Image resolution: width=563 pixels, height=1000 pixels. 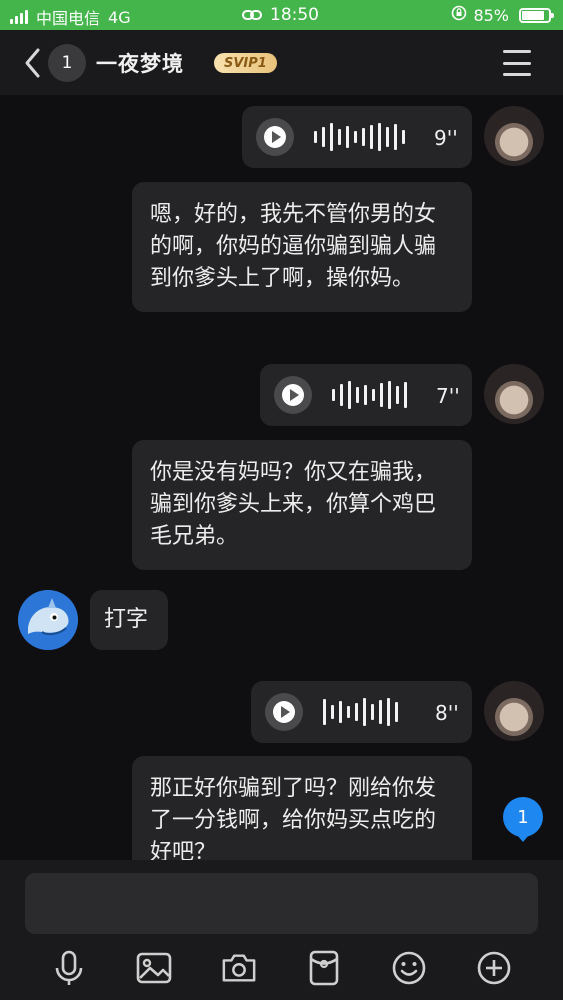 I want to click on message-input, so click(x=281, y=903).